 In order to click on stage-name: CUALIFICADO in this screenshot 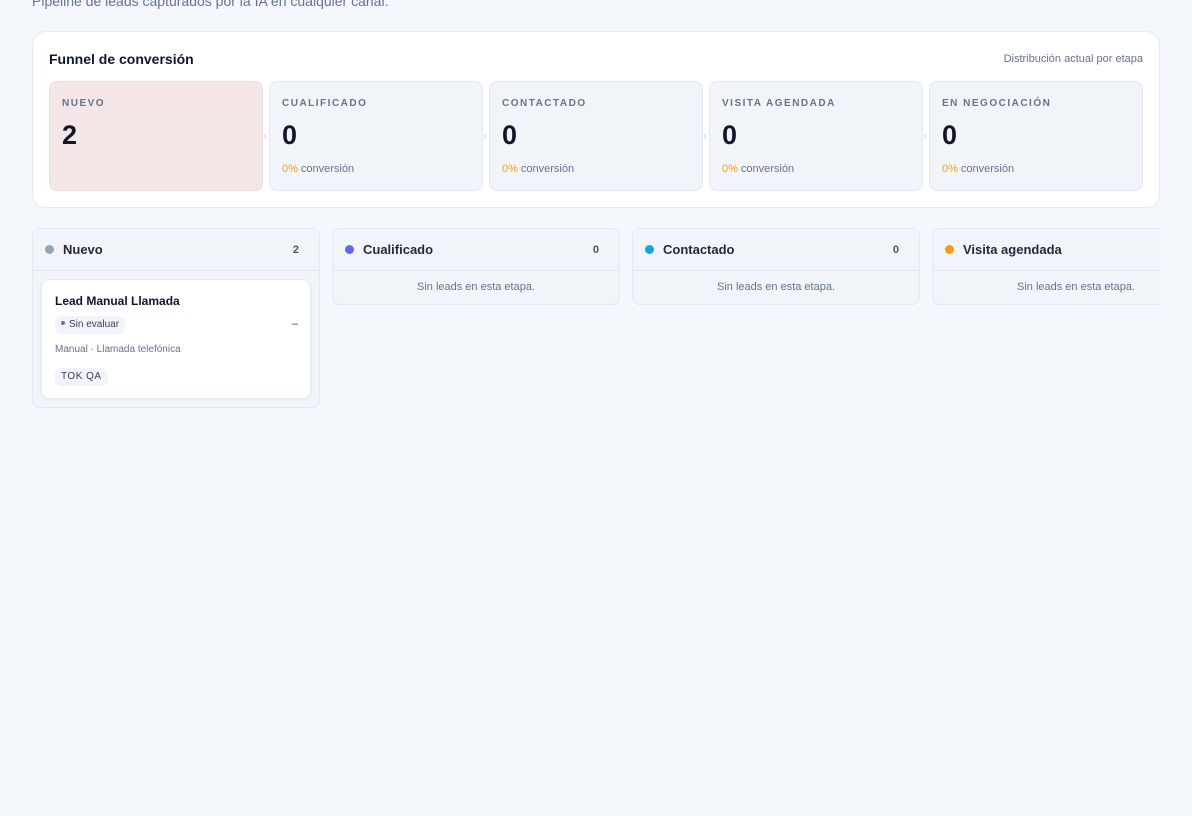, I will do `click(325, 103)`.